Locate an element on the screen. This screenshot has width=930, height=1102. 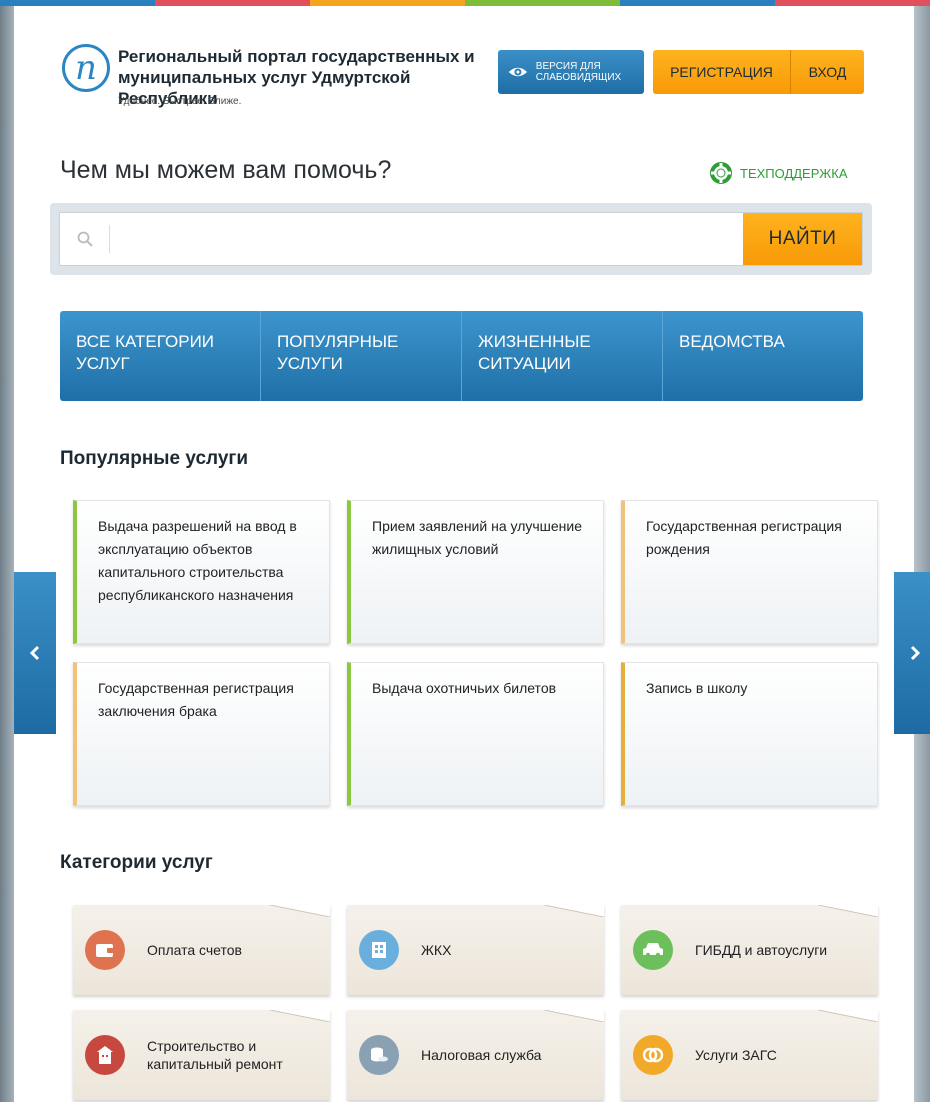
category-item-construction: Строительство и капитальный ремонт is located at coordinates (201, 1055).